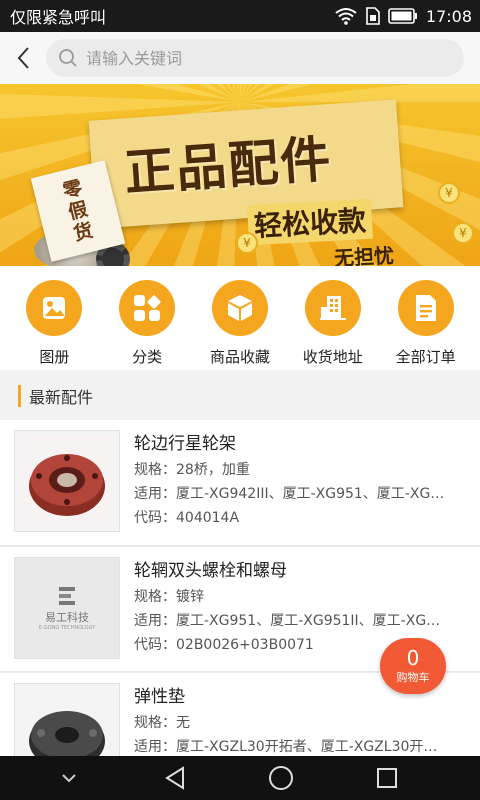  Describe the element at coordinates (83, 232) in the screenshot. I see `stamp-char: 货` at that location.